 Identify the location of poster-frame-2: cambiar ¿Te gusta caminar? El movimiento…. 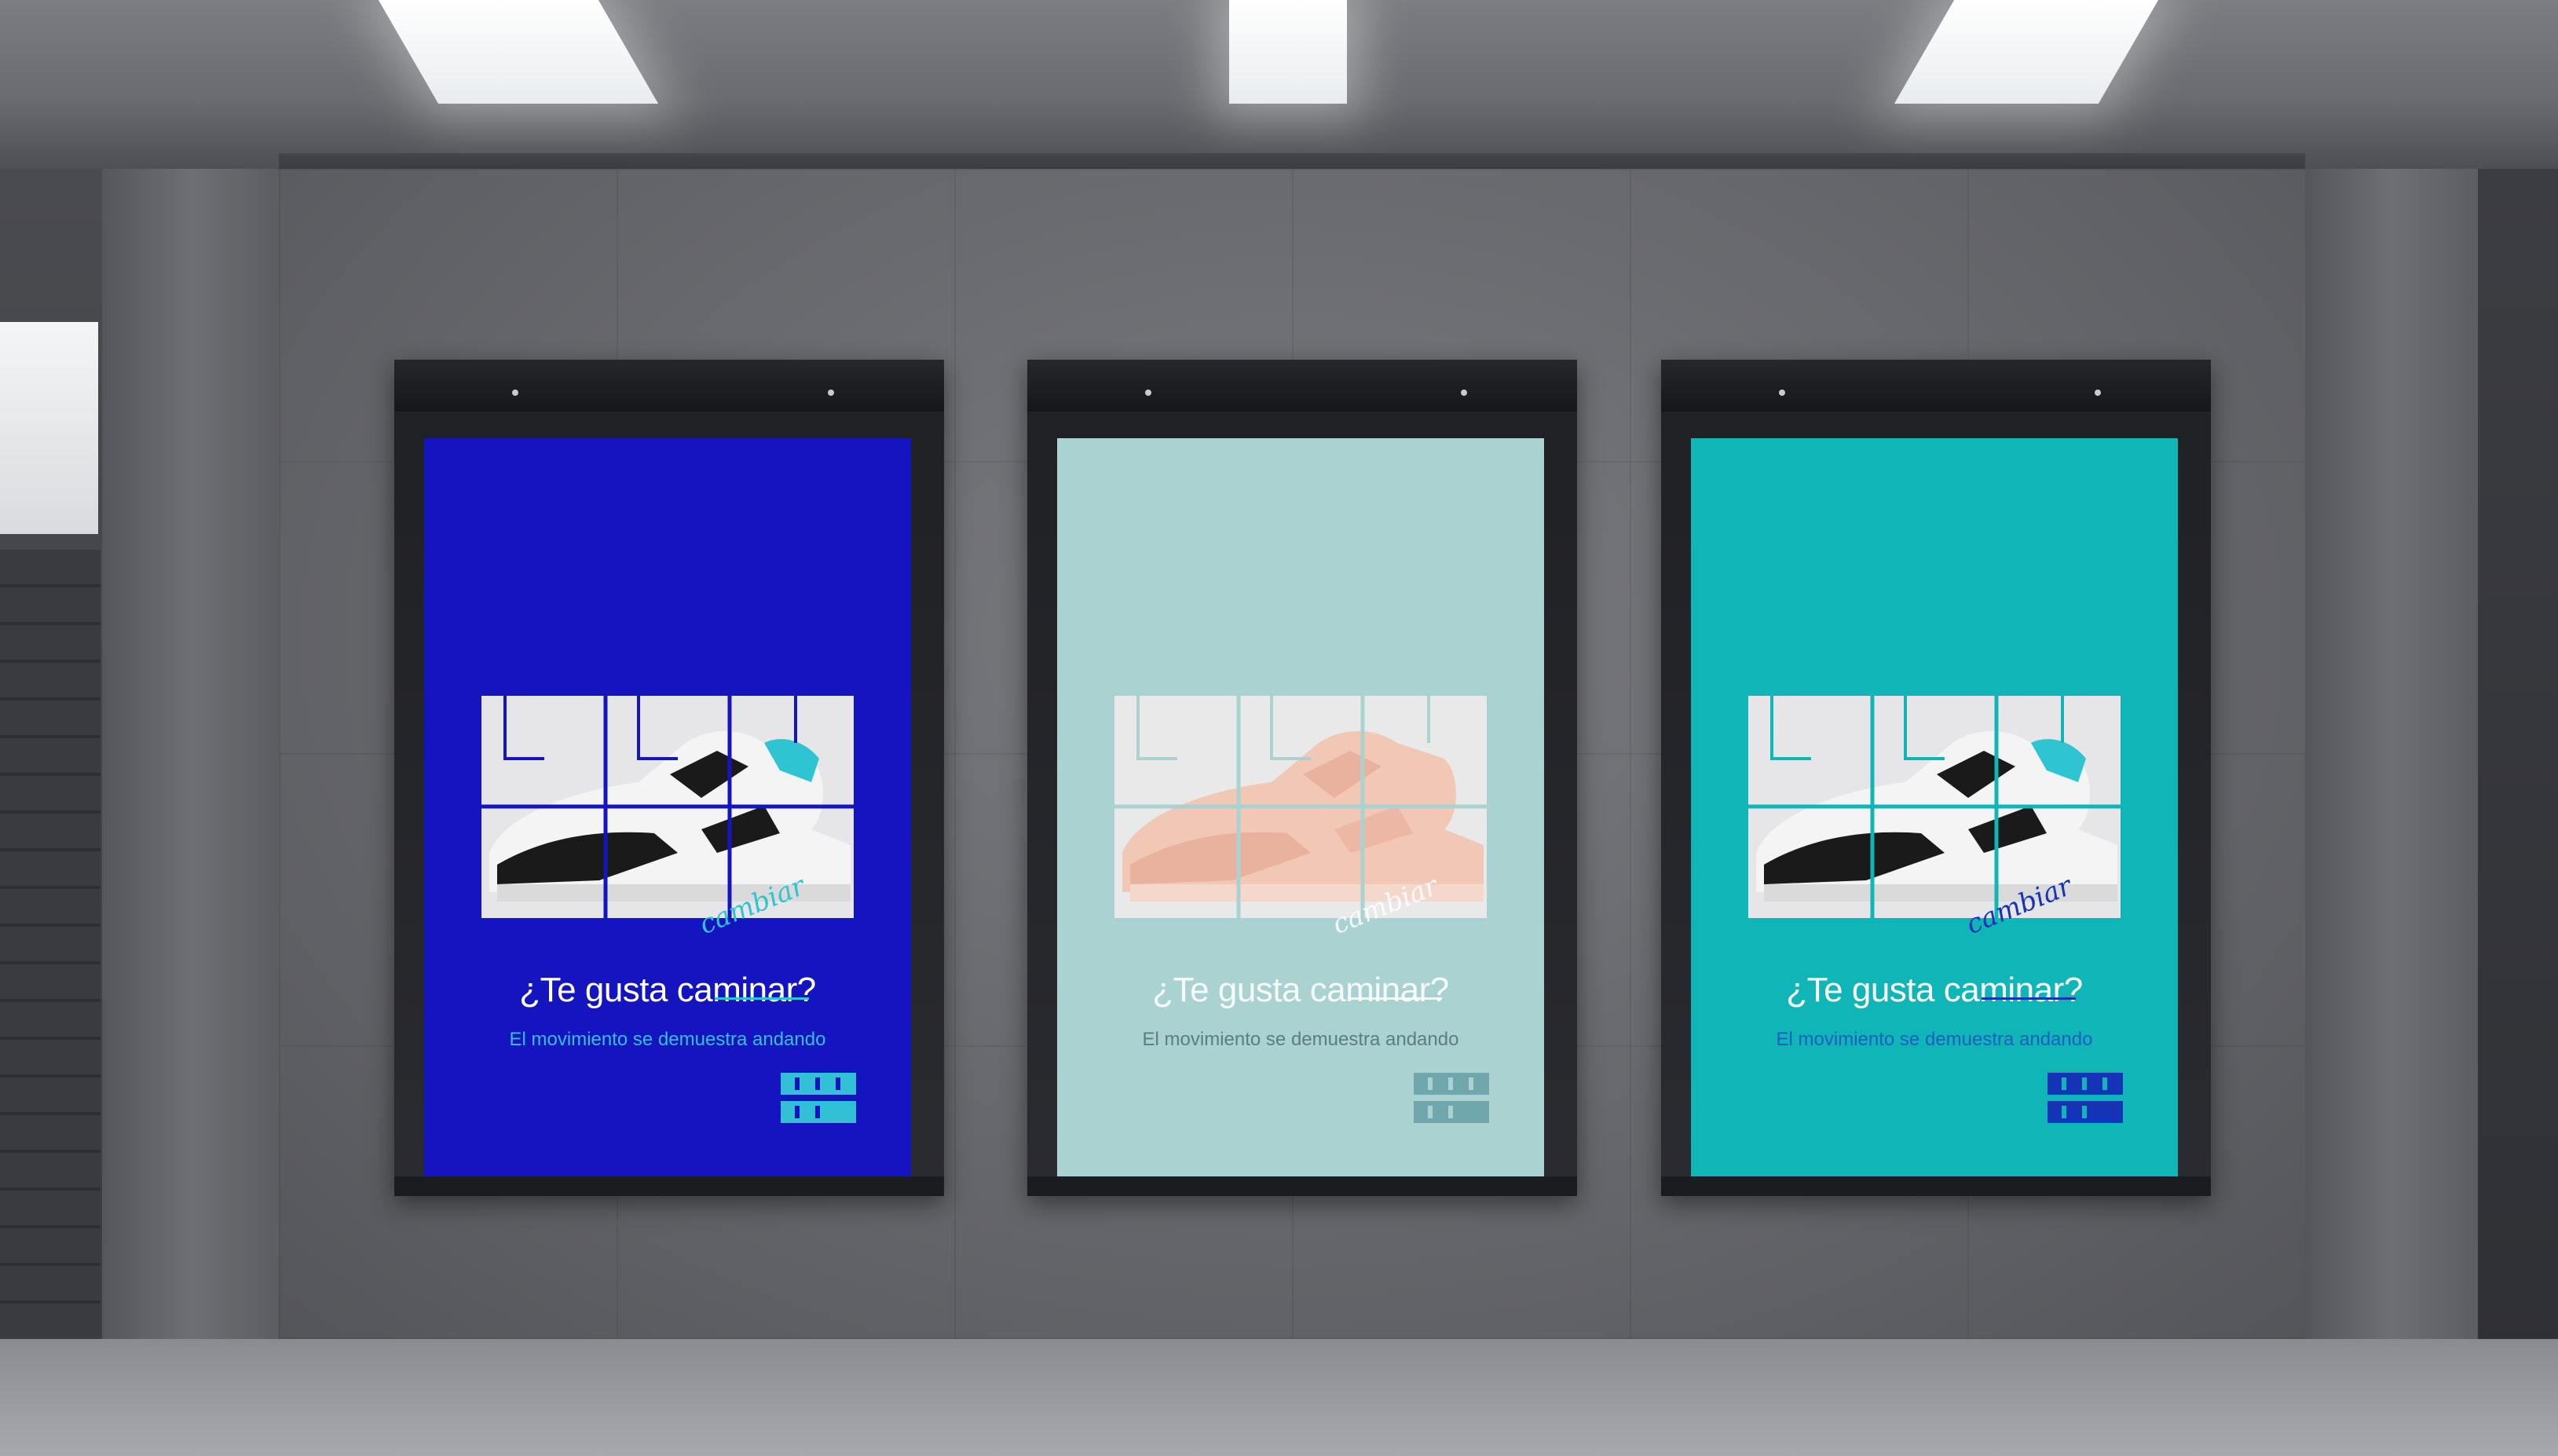
(1302, 778).